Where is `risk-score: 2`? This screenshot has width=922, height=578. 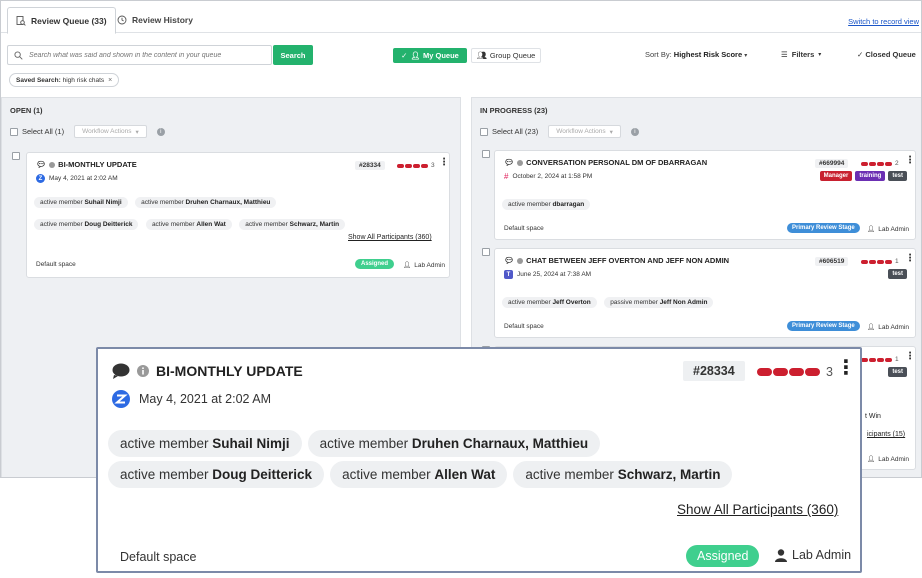 risk-score: 2 is located at coordinates (880, 163).